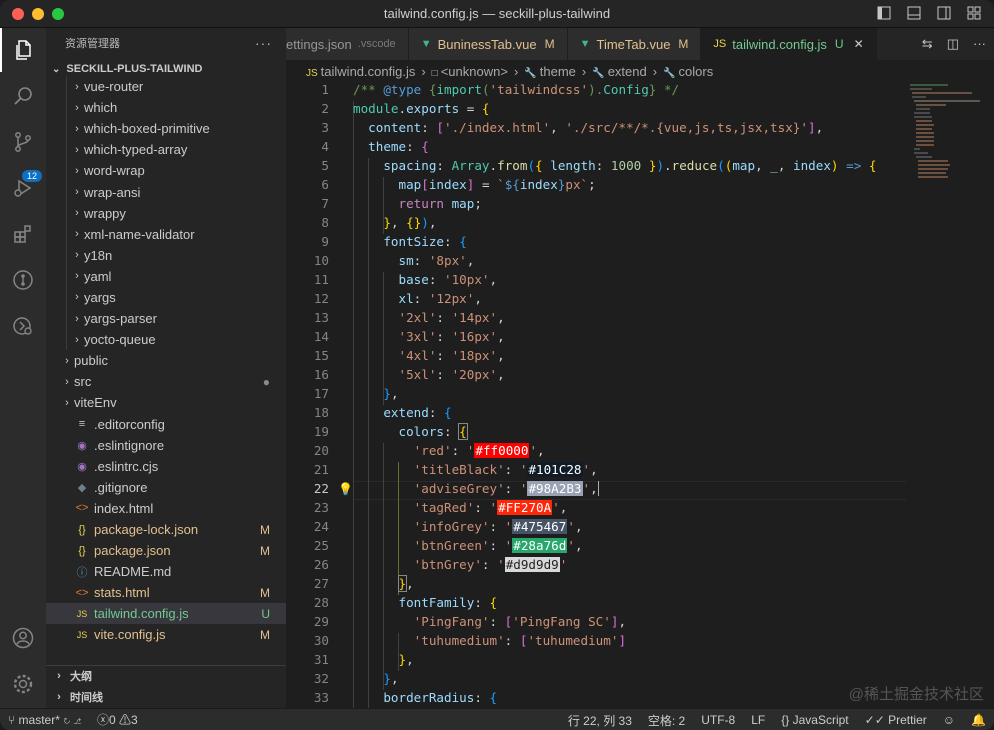 Image resolution: width=994 pixels, height=730 pixels. What do you see at coordinates (944, 13) in the screenshot?
I see `toggle-secondary-sidebar-icon` at bounding box center [944, 13].